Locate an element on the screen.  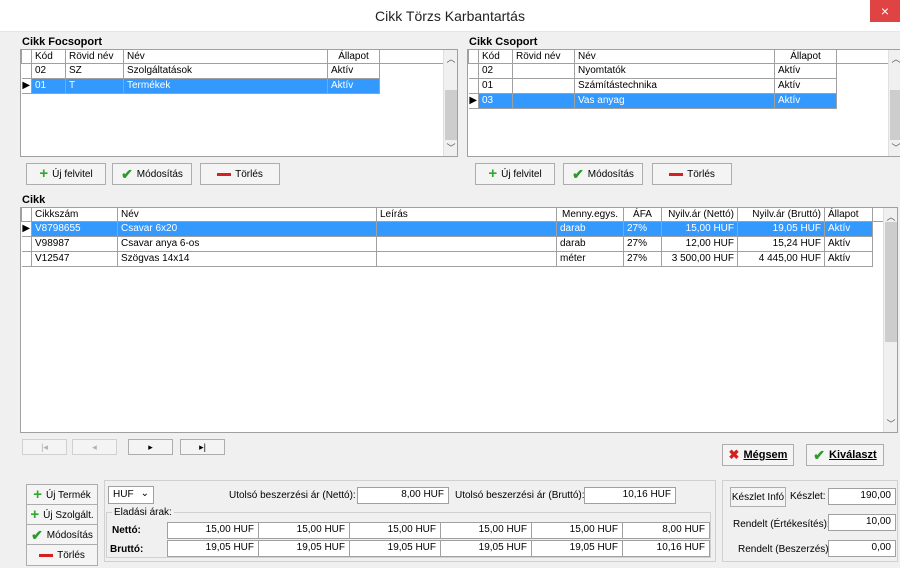
last-gross-field: 10,16 HUF is located at coordinates (630, 495).